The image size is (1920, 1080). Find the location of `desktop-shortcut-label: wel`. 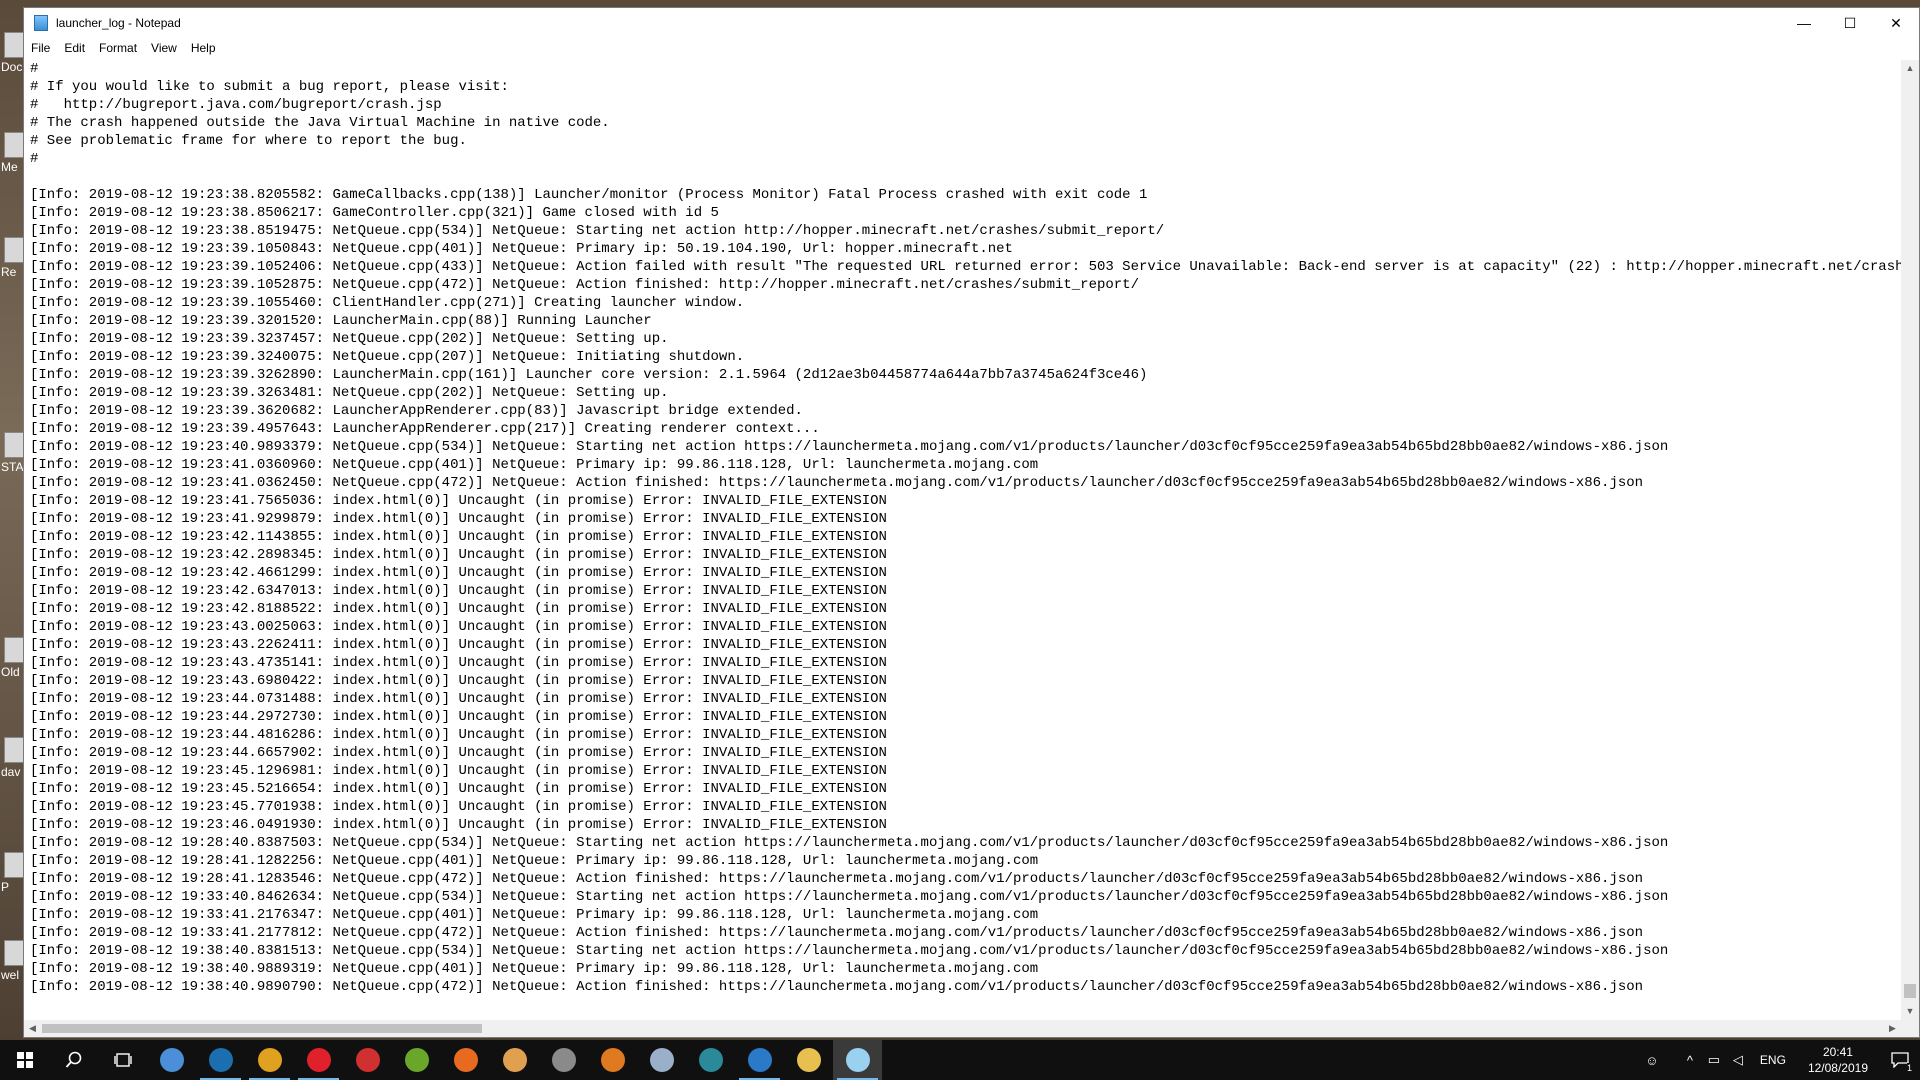

desktop-shortcut-label: wel is located at coordinates (13, 975).